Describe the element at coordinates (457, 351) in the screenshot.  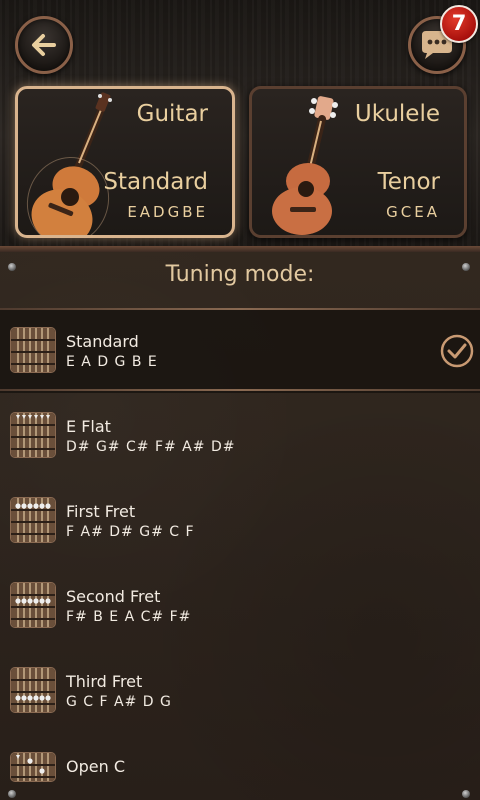
I see `checkmark-icon` at that location.